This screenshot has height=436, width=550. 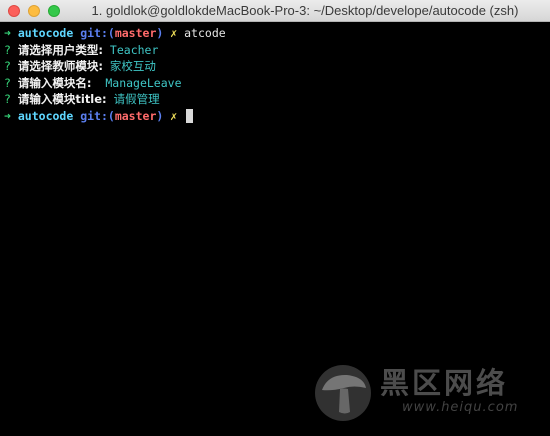 What do you see at coordinates (460, 407) in the screenshot?
I see `watermark-url: www.heiqu.com` at bounding box center [460, 407].